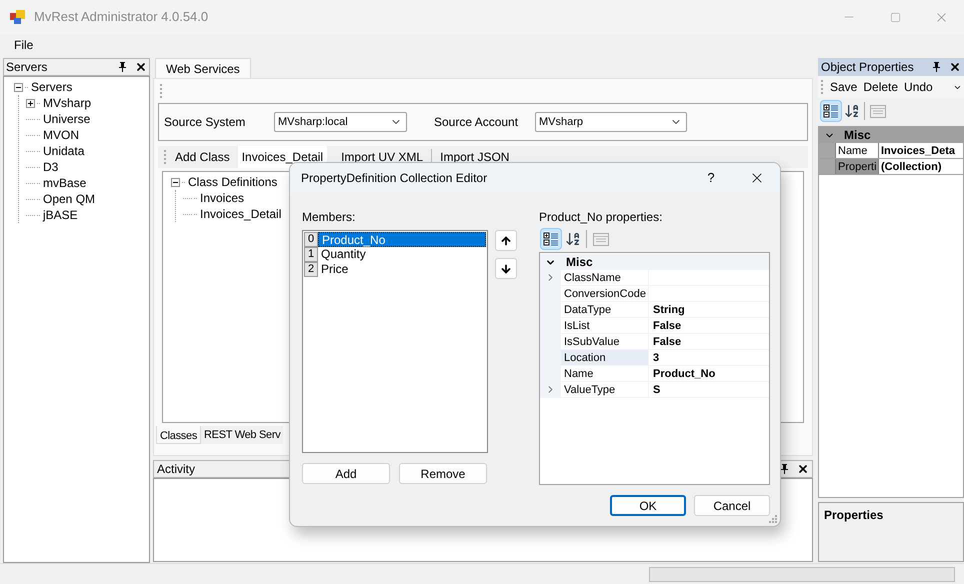 This screenshot has height=584, width=964. I want to click on member-index: 0, so click(311, 239).